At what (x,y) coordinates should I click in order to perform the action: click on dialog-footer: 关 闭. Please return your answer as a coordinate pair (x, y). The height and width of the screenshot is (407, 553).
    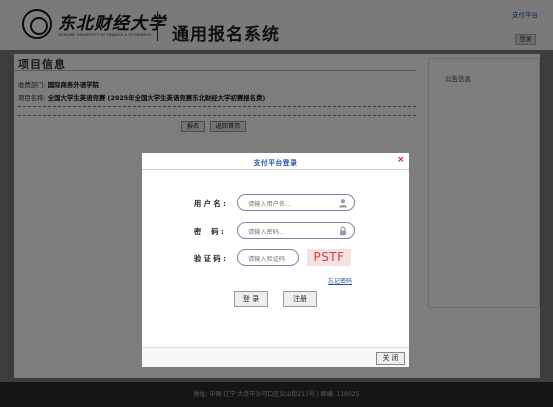
    Looking at the image, I should click on (275, 357).